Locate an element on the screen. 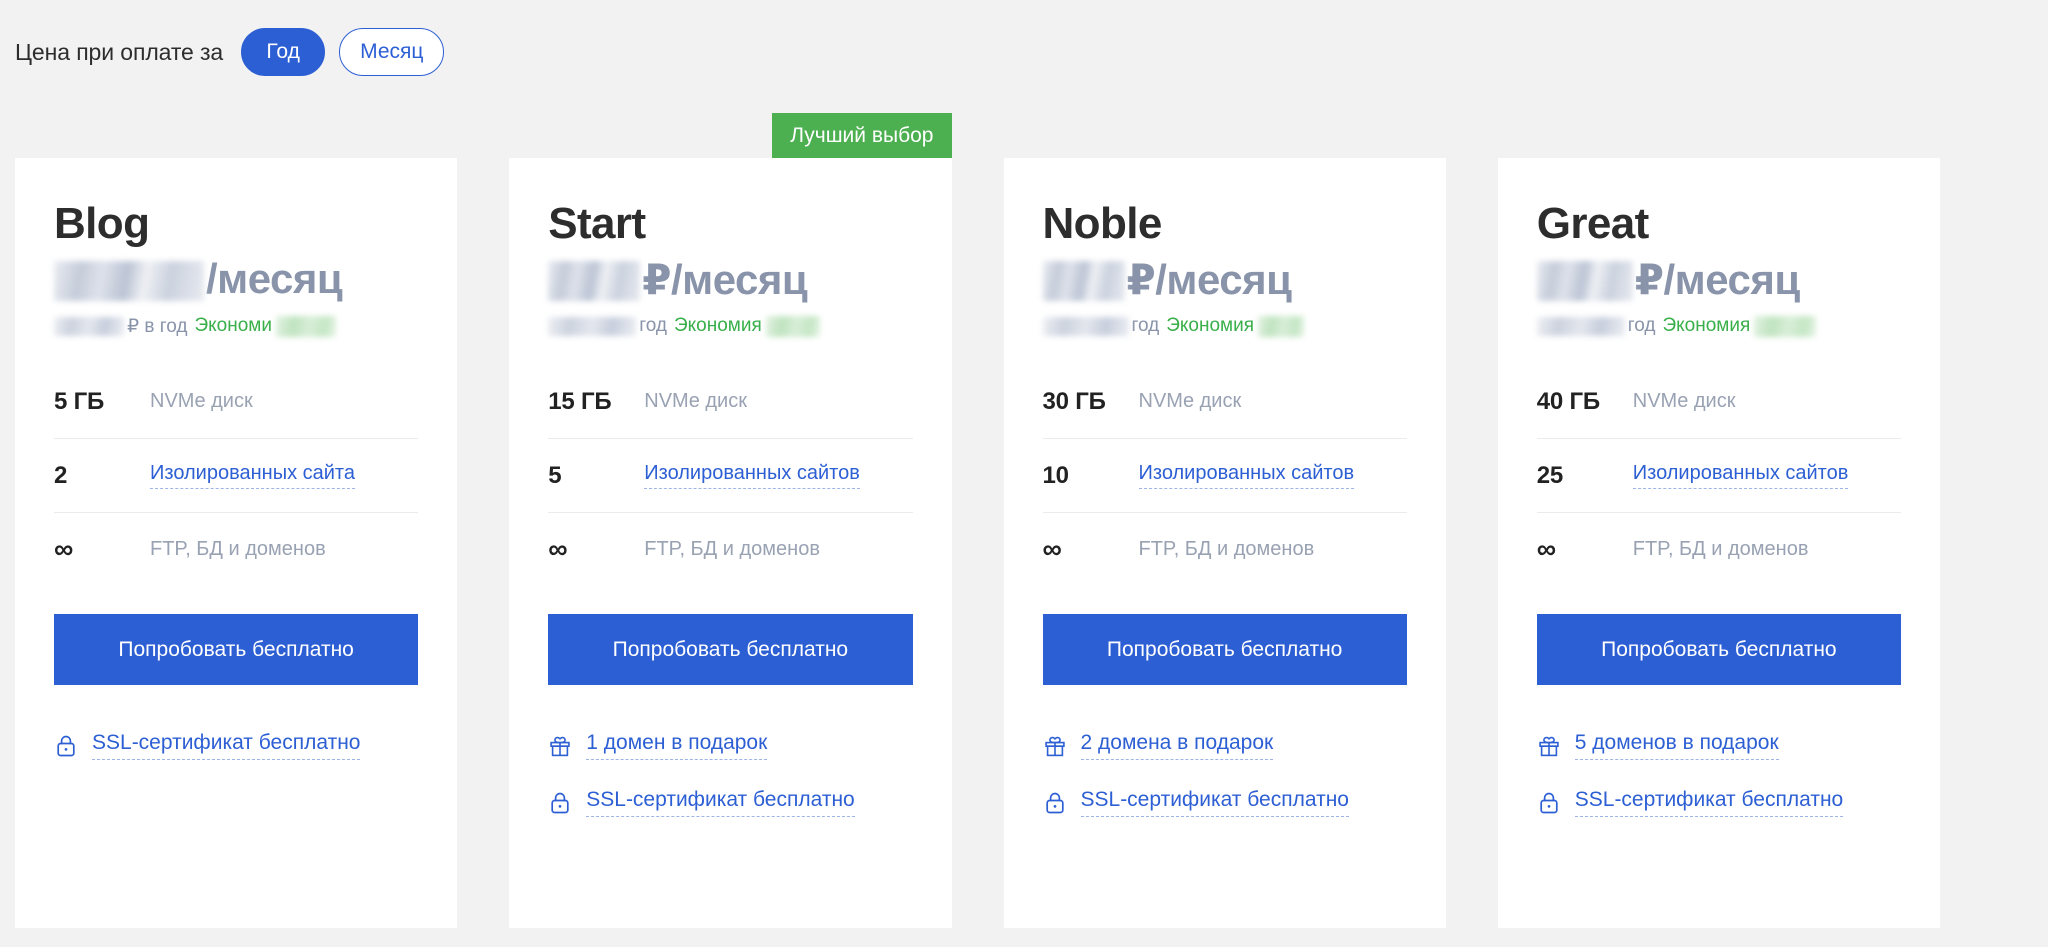 This screenshot has width=2048, height=947. bonus-link-gift: 1 домен в подарок is located at coordinates (730, 745).